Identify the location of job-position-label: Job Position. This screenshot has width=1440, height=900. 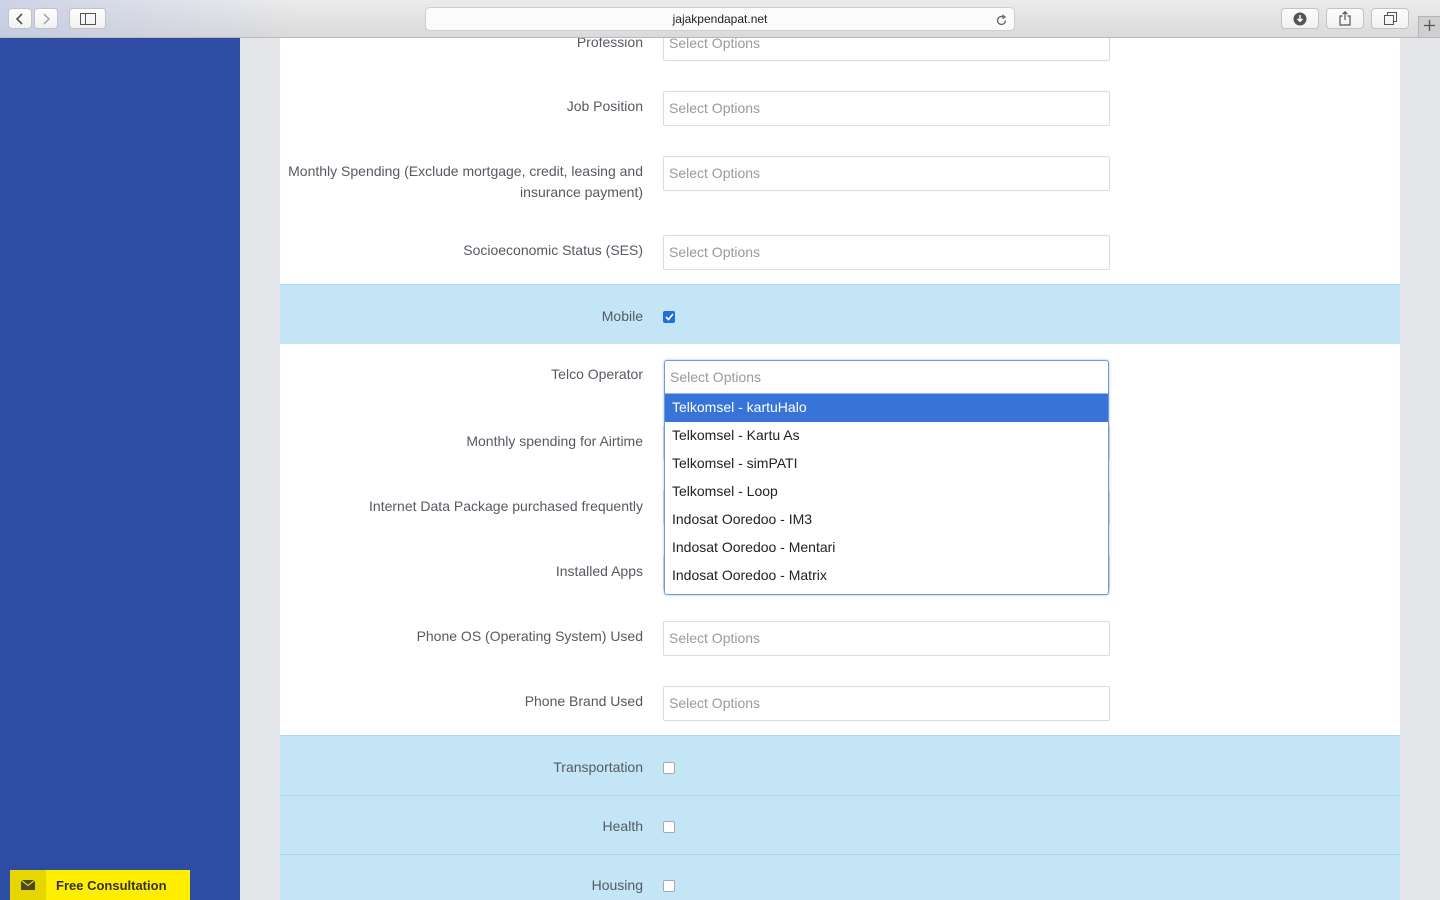
(604, 106).